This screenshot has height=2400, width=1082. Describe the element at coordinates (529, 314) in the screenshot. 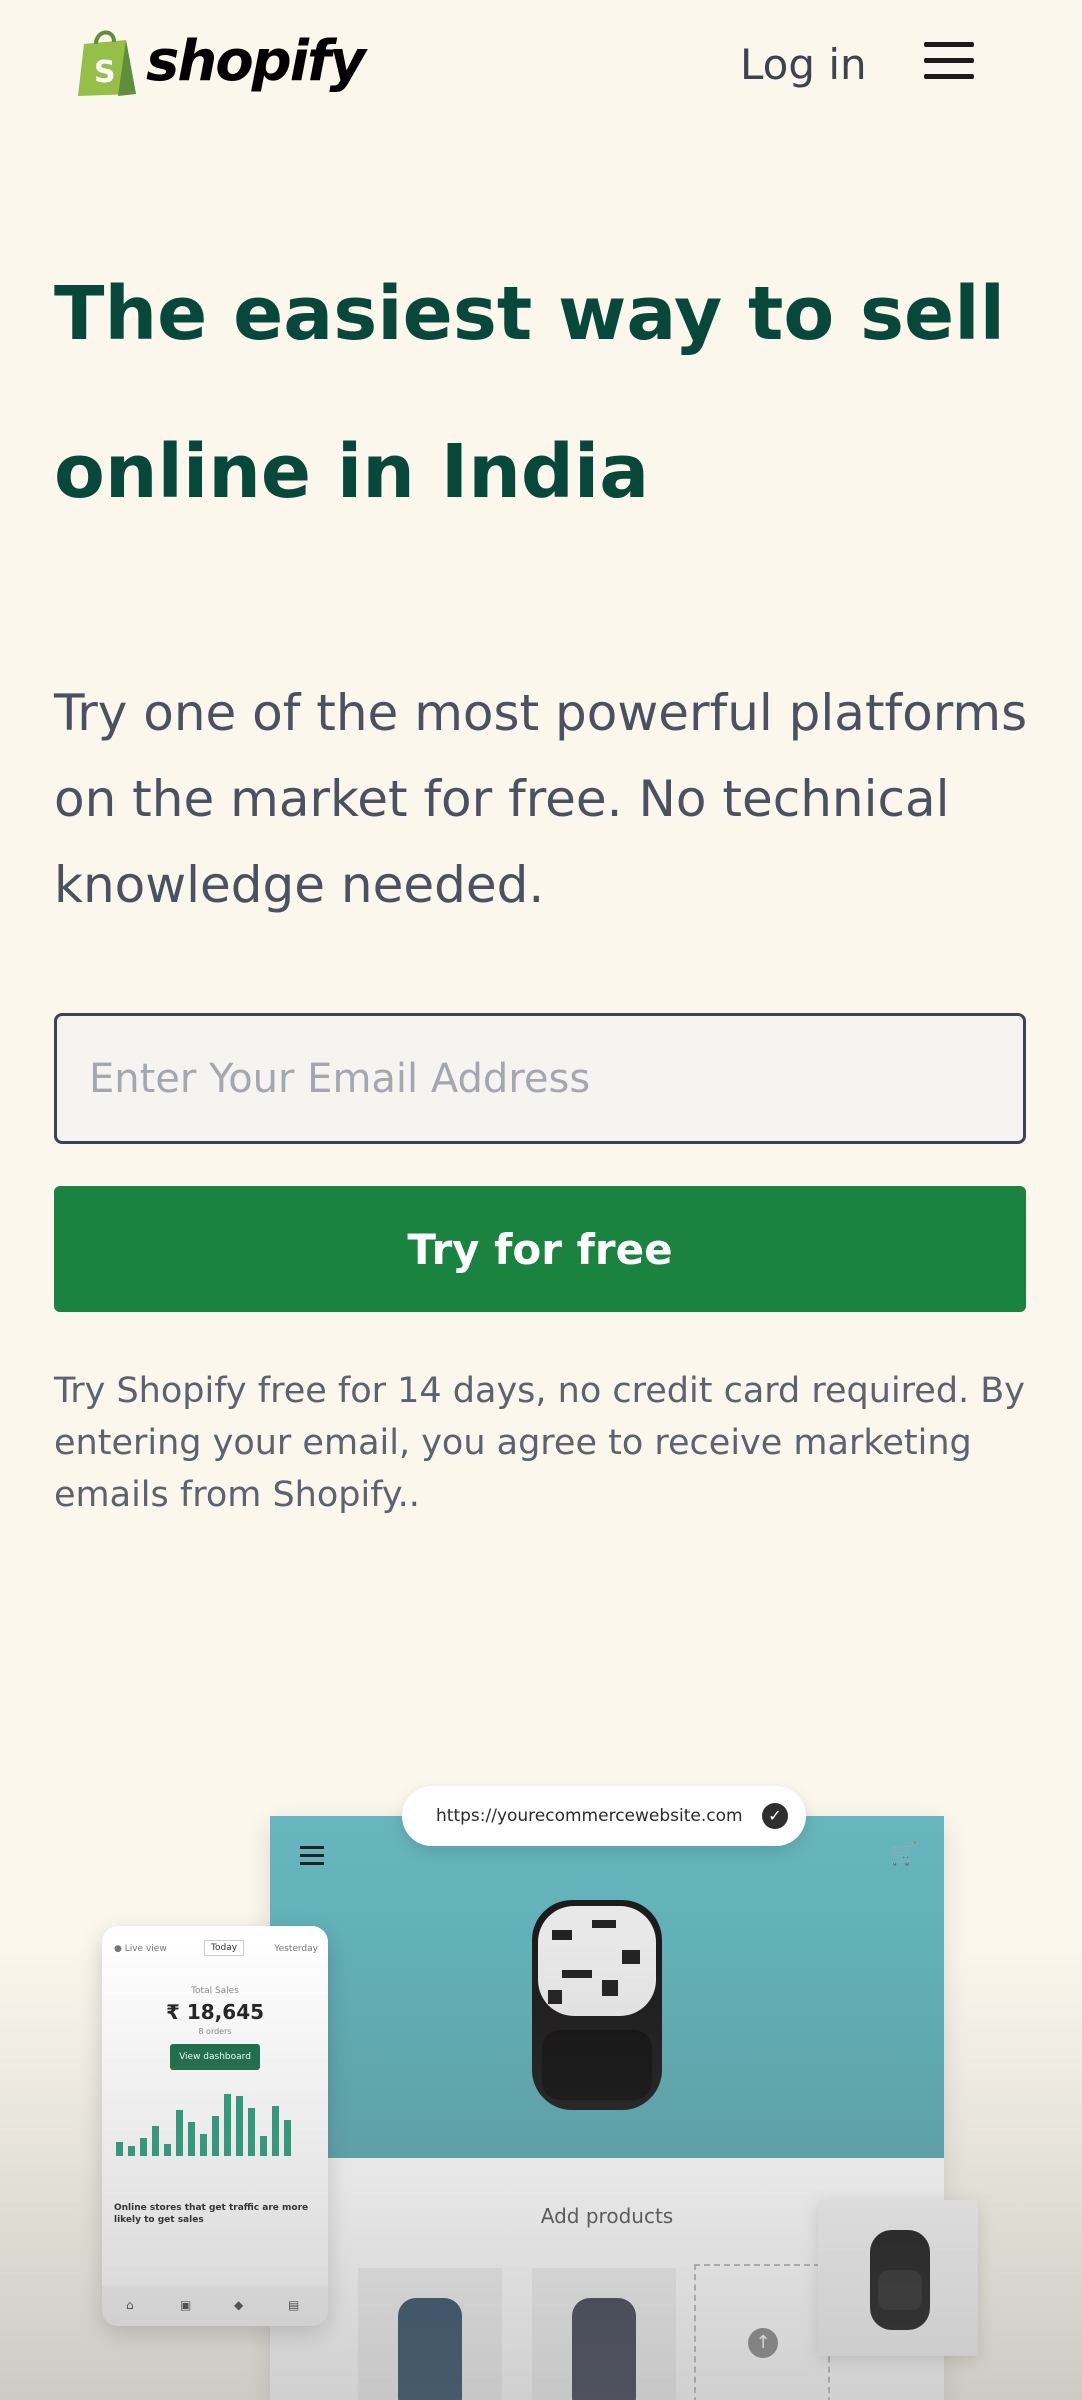

I see `headline-line-1: The easiest way to sell` at that location.